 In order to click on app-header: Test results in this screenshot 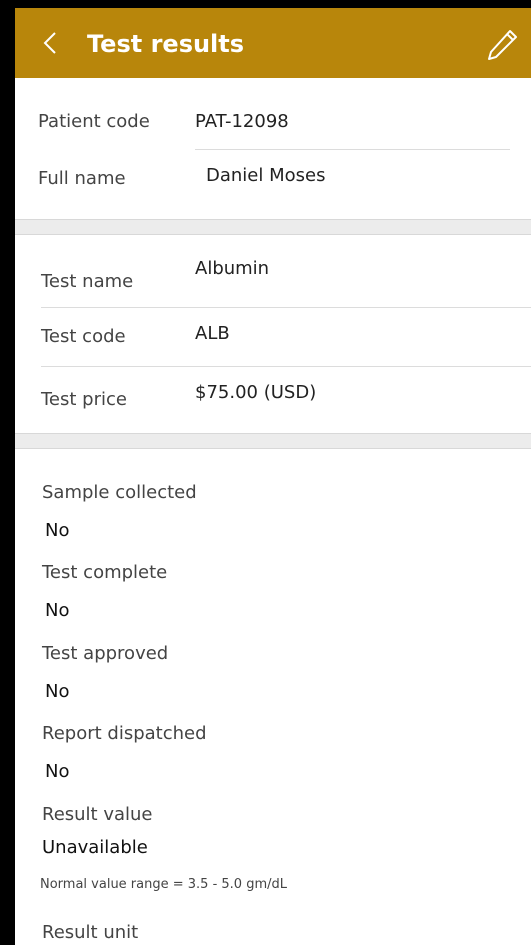, I will do `click(273, 43)`.